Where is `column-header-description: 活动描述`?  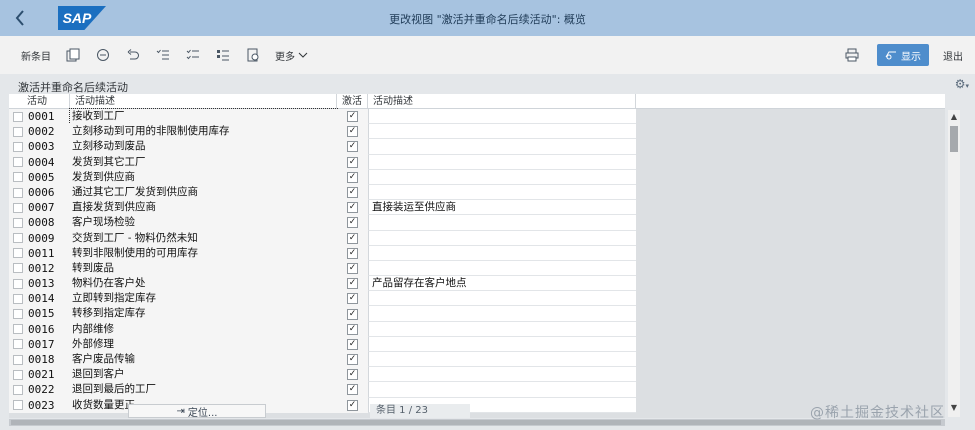
column-header-description: 活动描述 is located at coordinates (203, 101).